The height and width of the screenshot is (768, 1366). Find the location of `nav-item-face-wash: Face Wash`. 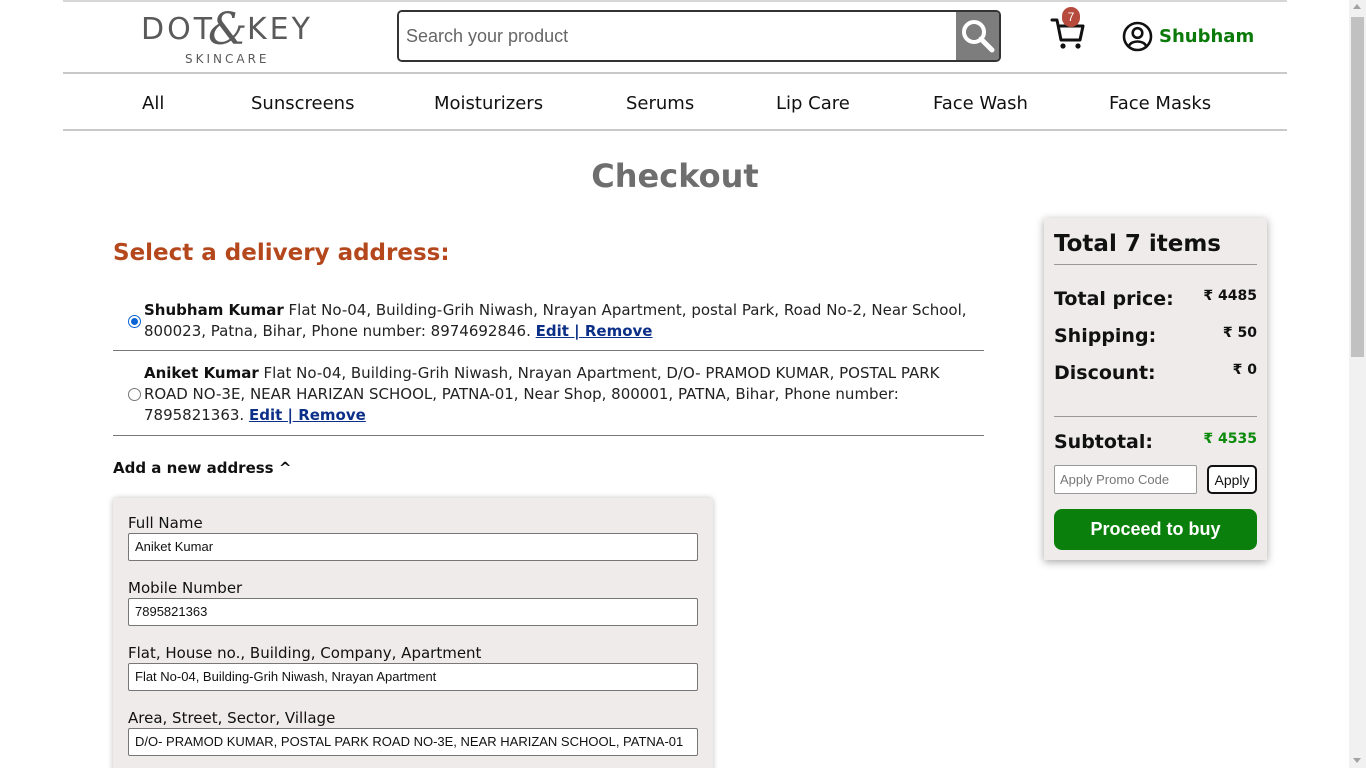

nav-item-face-wash: Face Wash is located at coordinates (980, 103).